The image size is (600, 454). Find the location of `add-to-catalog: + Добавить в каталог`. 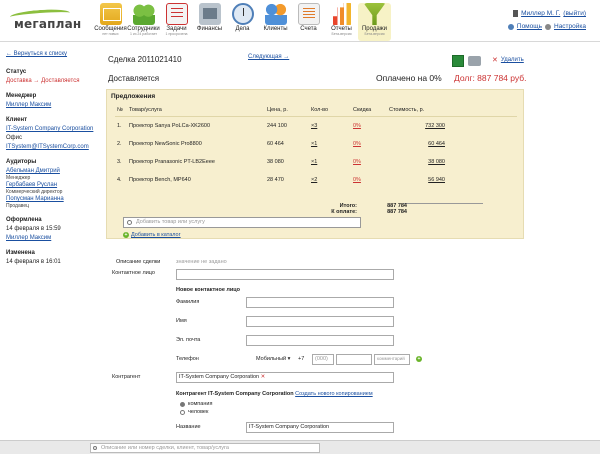

add-to-catalog: + Добавить в каталог is located at coordinates (152, 235).